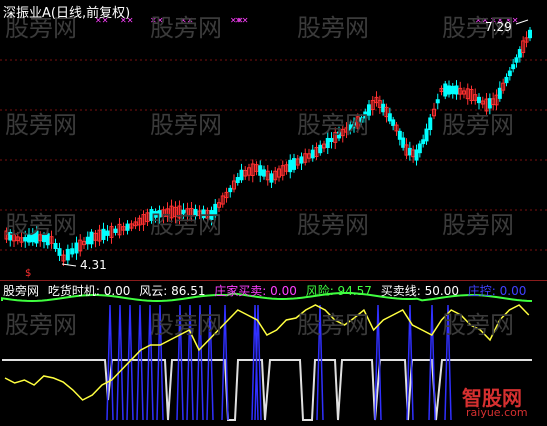  I want to click on high-price-label: 7.29, so click(498, 27).